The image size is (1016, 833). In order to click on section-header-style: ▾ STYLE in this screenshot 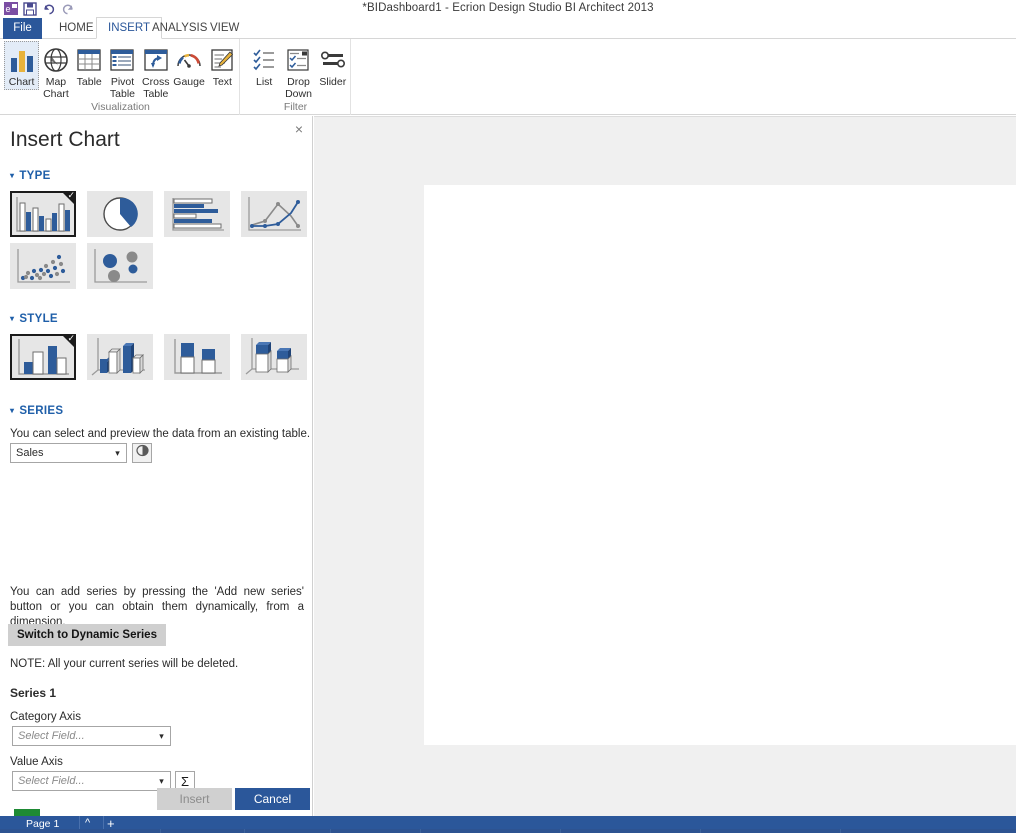, I will do `click(34, 319)`.